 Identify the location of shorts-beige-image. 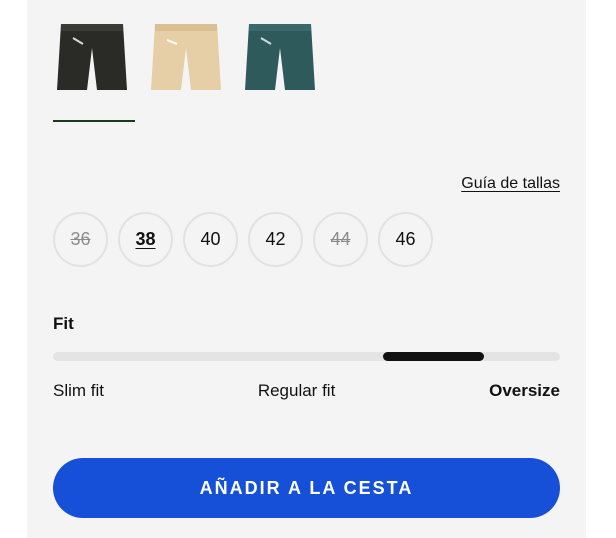
(186, 57).